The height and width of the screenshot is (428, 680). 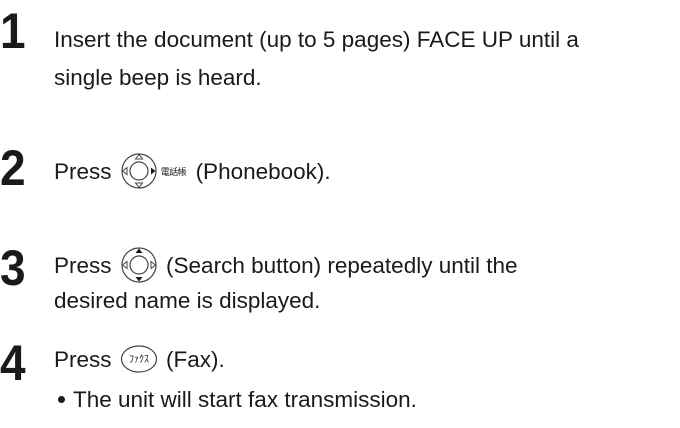 I want to click on step-text-line: single beep is heard., so click(x=158, y=77).